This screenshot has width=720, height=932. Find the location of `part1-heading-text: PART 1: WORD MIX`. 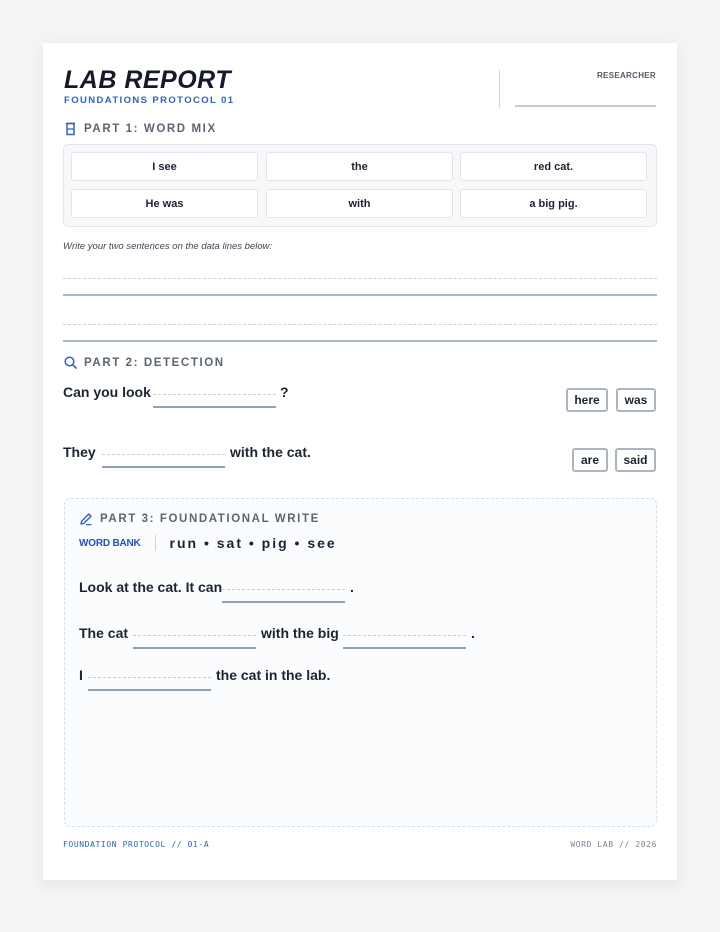

part1-heading-text: PART 1: WORD MIX is located at coordinates (150, 129).